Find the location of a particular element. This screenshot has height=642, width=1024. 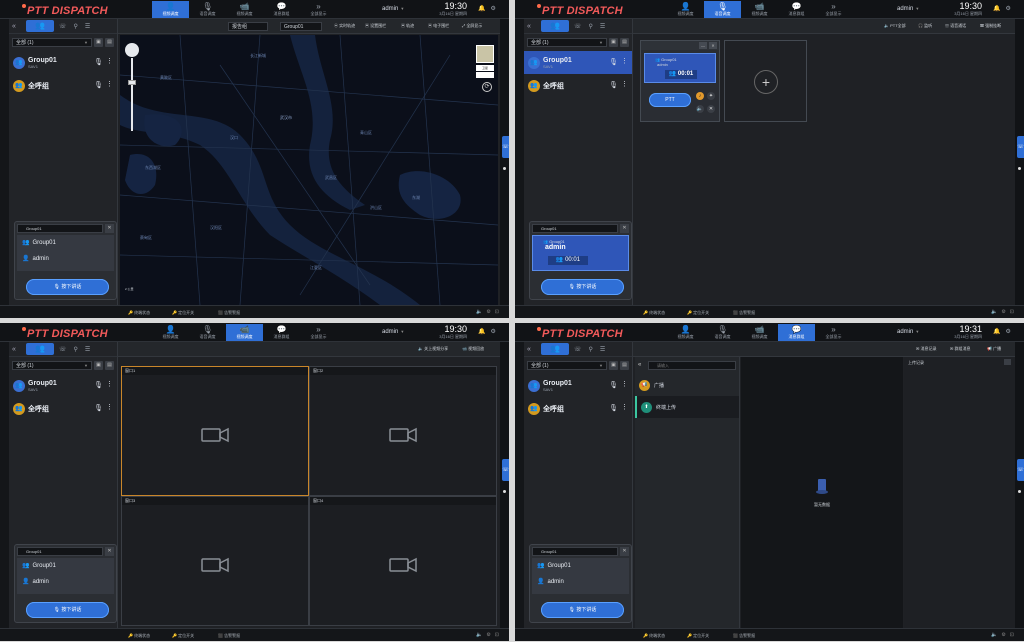

search-input: 请输入 is located at coordinates (692, 365).